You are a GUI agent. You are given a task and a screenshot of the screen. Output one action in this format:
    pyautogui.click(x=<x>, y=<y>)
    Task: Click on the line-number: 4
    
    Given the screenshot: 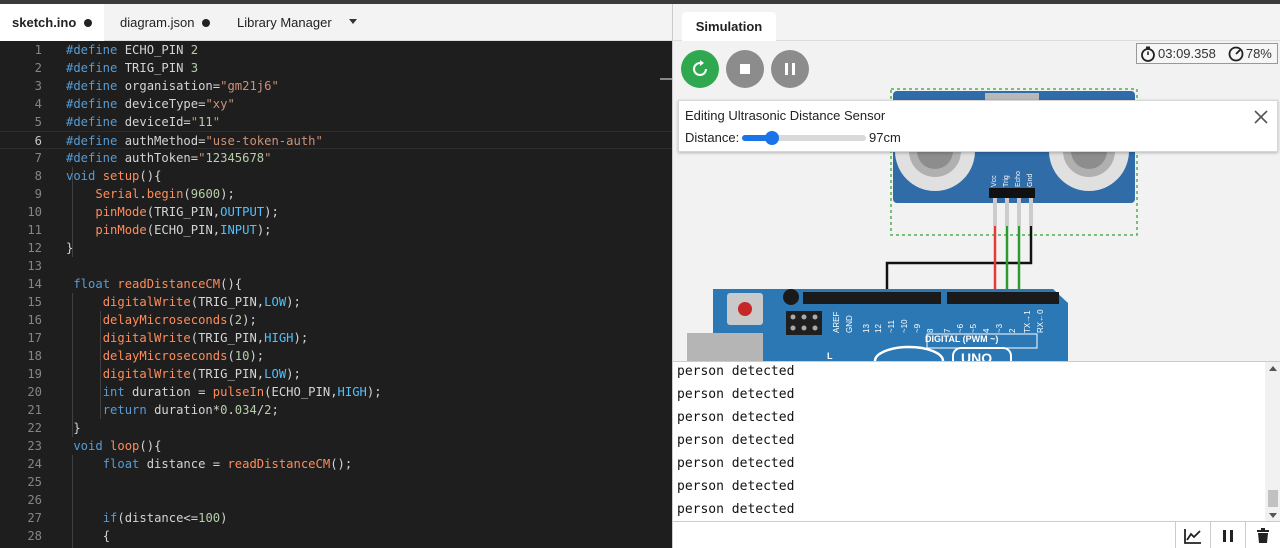 What is the action you would take?
    pyautogui.click(x=38, y=104)
    